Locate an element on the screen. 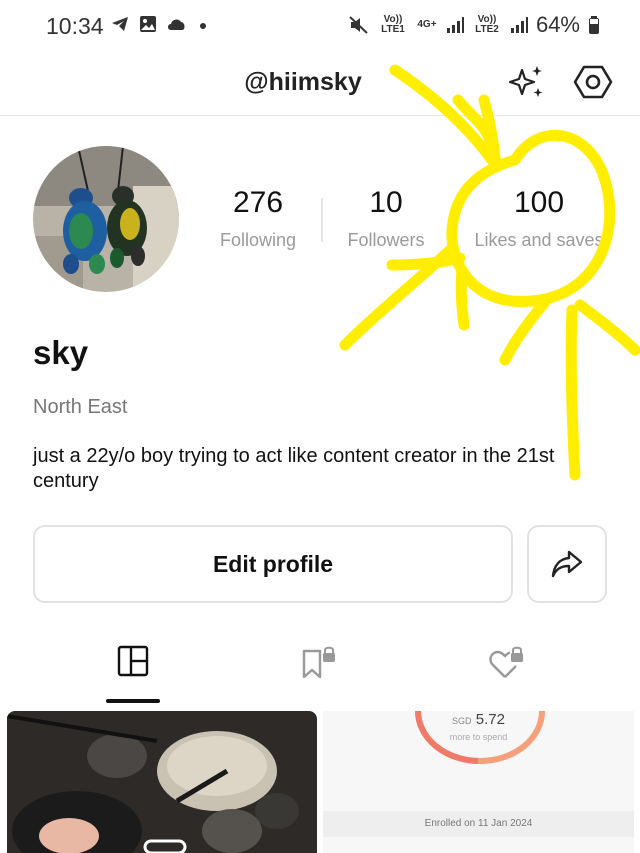 The height and width of the screenshot is (853, 640). share-button is located at coordinates (567, 564).